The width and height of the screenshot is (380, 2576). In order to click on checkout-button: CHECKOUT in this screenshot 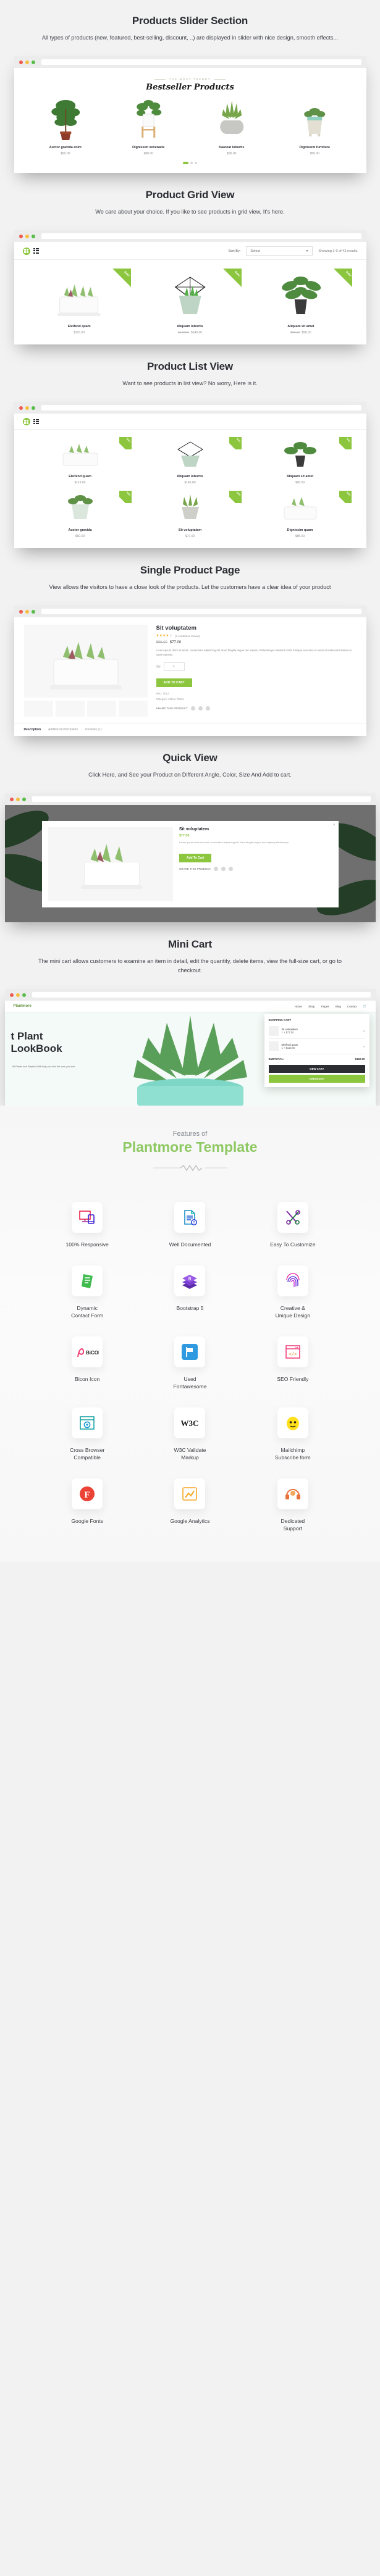, I will do `click(317, 1079)`.